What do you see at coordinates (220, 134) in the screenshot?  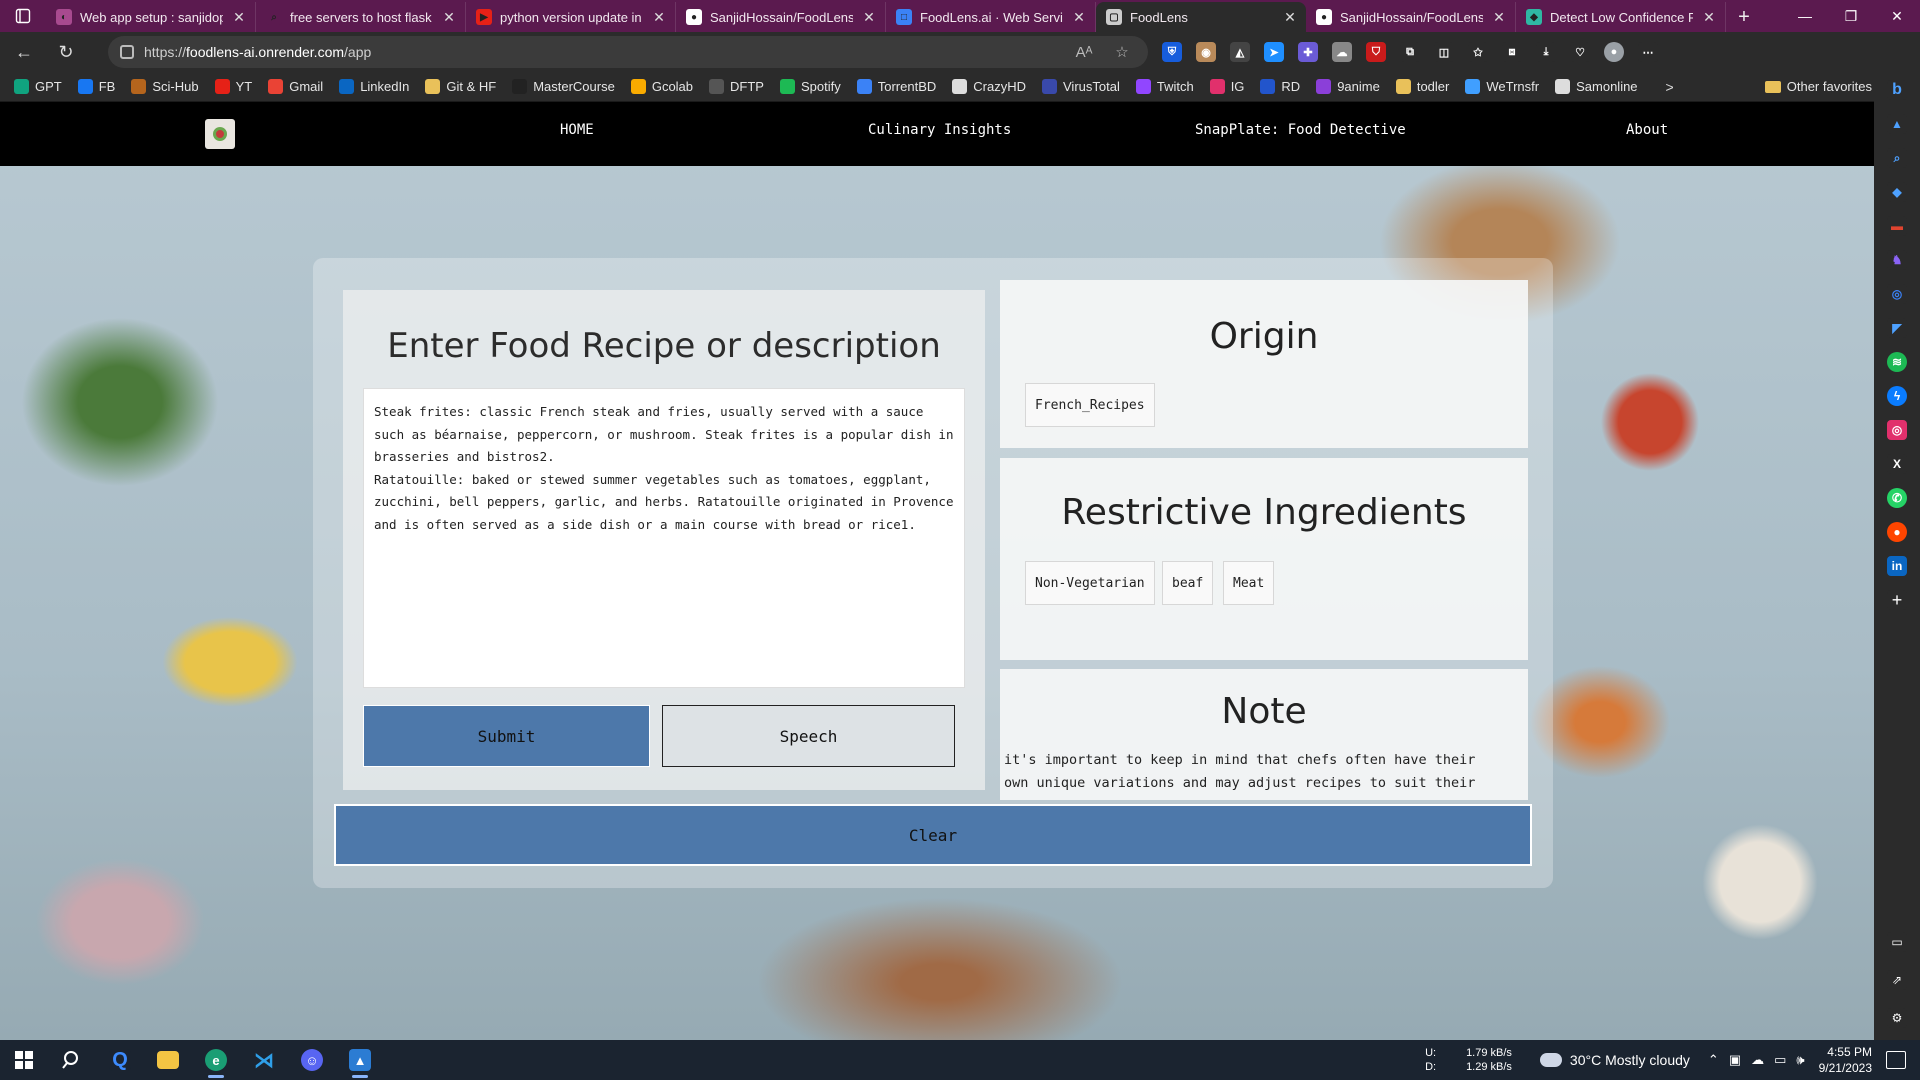 I see `site-logo` at bounding box center [220, 134].